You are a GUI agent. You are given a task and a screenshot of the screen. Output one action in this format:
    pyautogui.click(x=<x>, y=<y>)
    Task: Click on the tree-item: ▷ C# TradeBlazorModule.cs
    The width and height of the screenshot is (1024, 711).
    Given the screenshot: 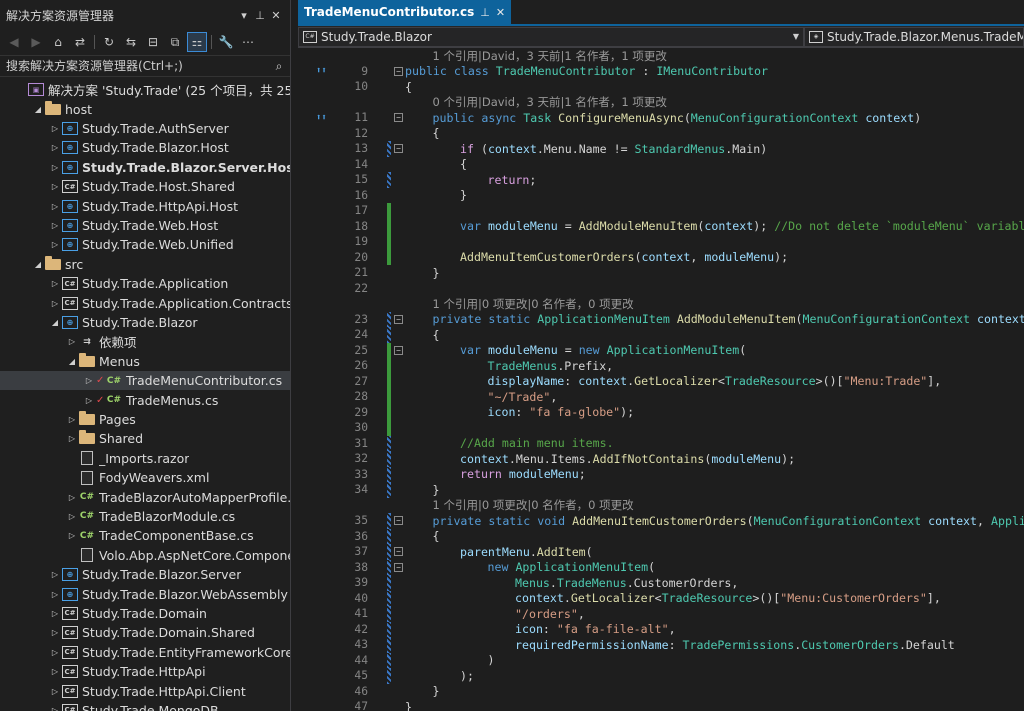 What is the action you would take?
    pyautogui.click(x=145, y=516)
    